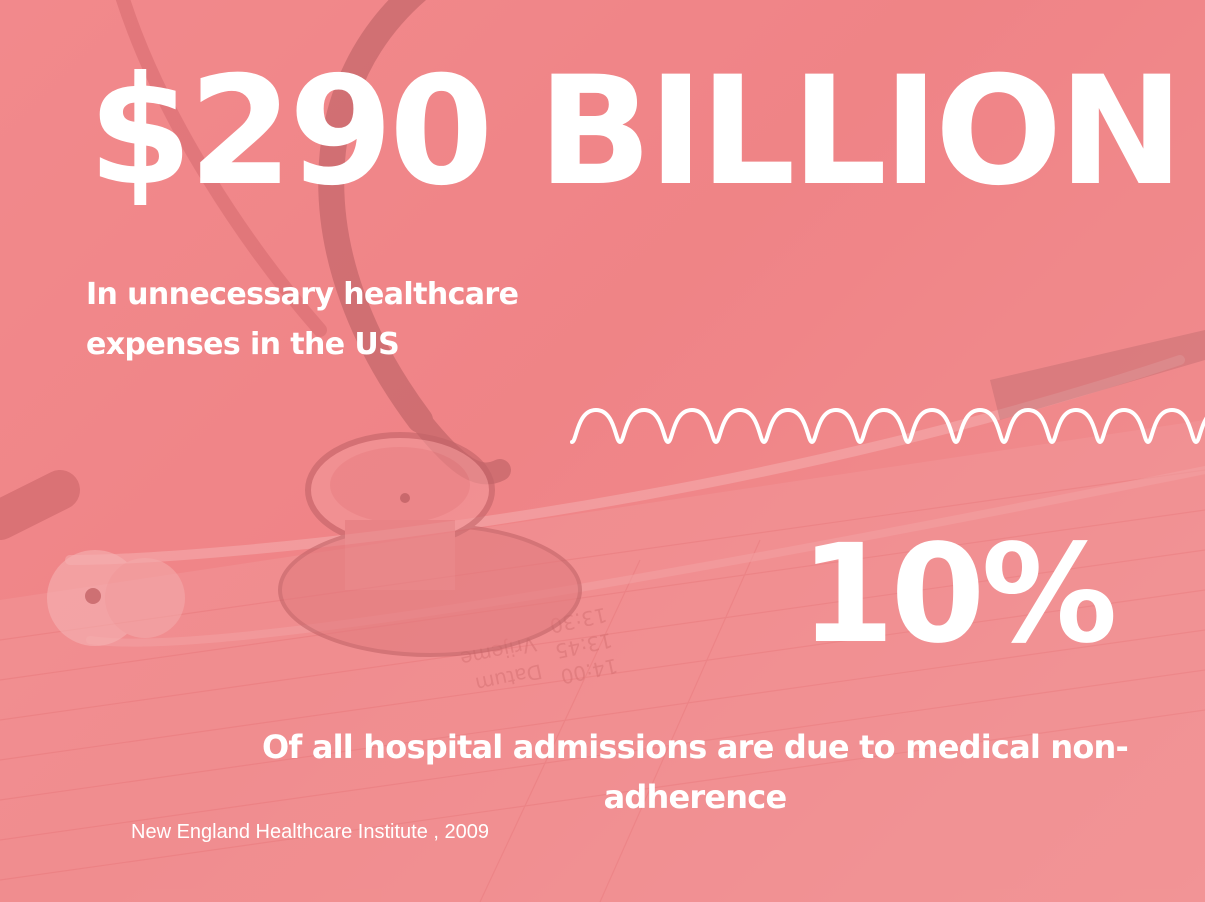 This screenshot has height=902, width=1205. Describe the element at coordinates (310, 832) in the screenshot. I see `source-citation: New England Healthcare Institute , 2009` at that location.